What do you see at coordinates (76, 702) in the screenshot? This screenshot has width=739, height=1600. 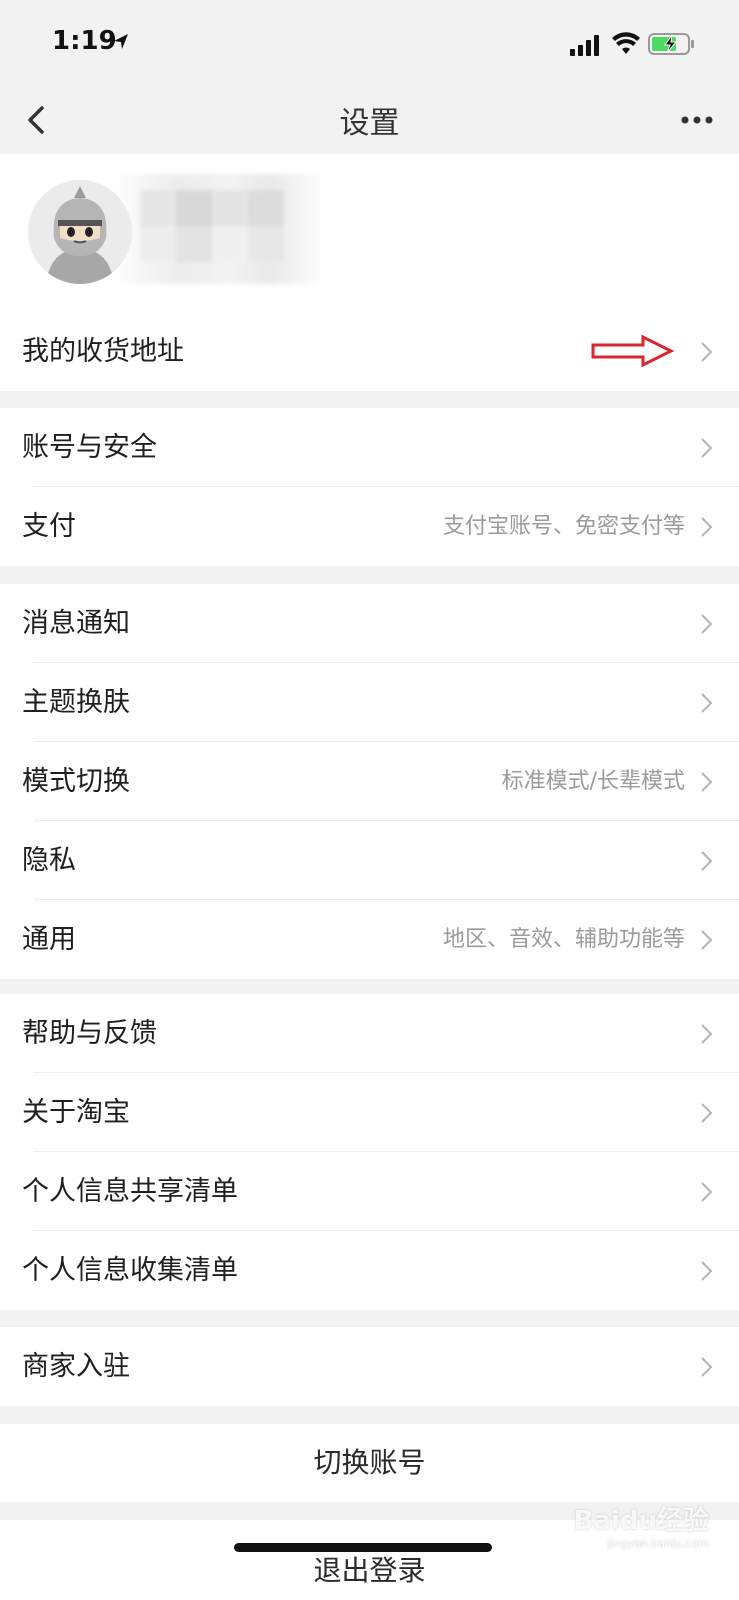 I see `row-label: 主题换肤` at bounding box center [76, 702].